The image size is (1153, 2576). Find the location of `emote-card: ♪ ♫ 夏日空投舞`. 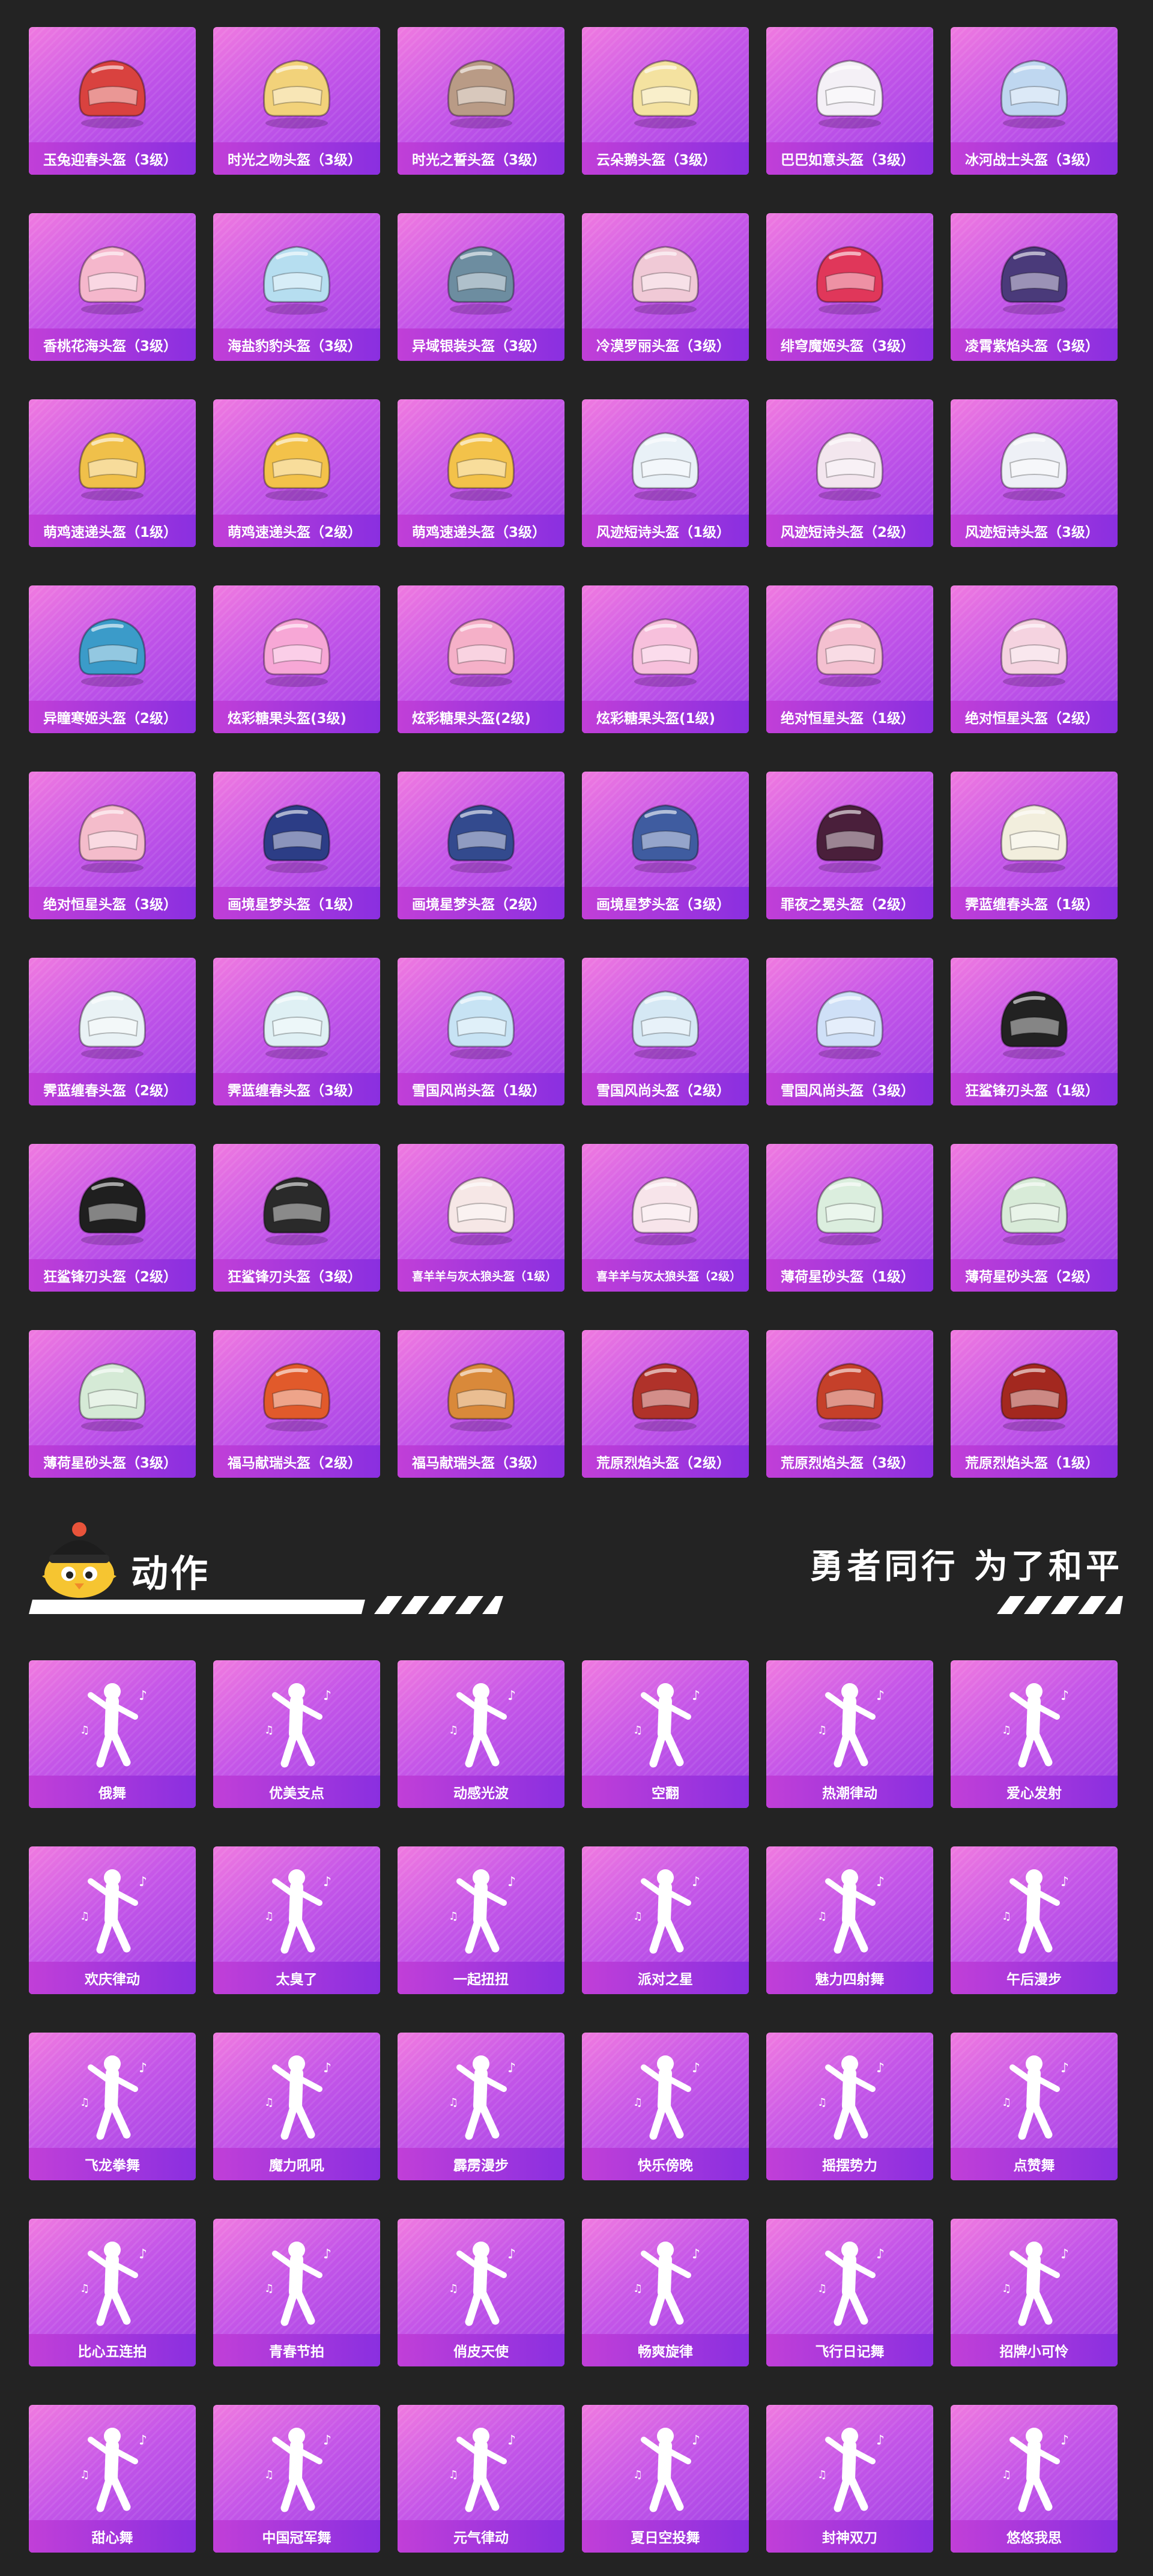

emote-card: ♪ ♫ 夏日空投舞 is located at coordinates (665, 2479).